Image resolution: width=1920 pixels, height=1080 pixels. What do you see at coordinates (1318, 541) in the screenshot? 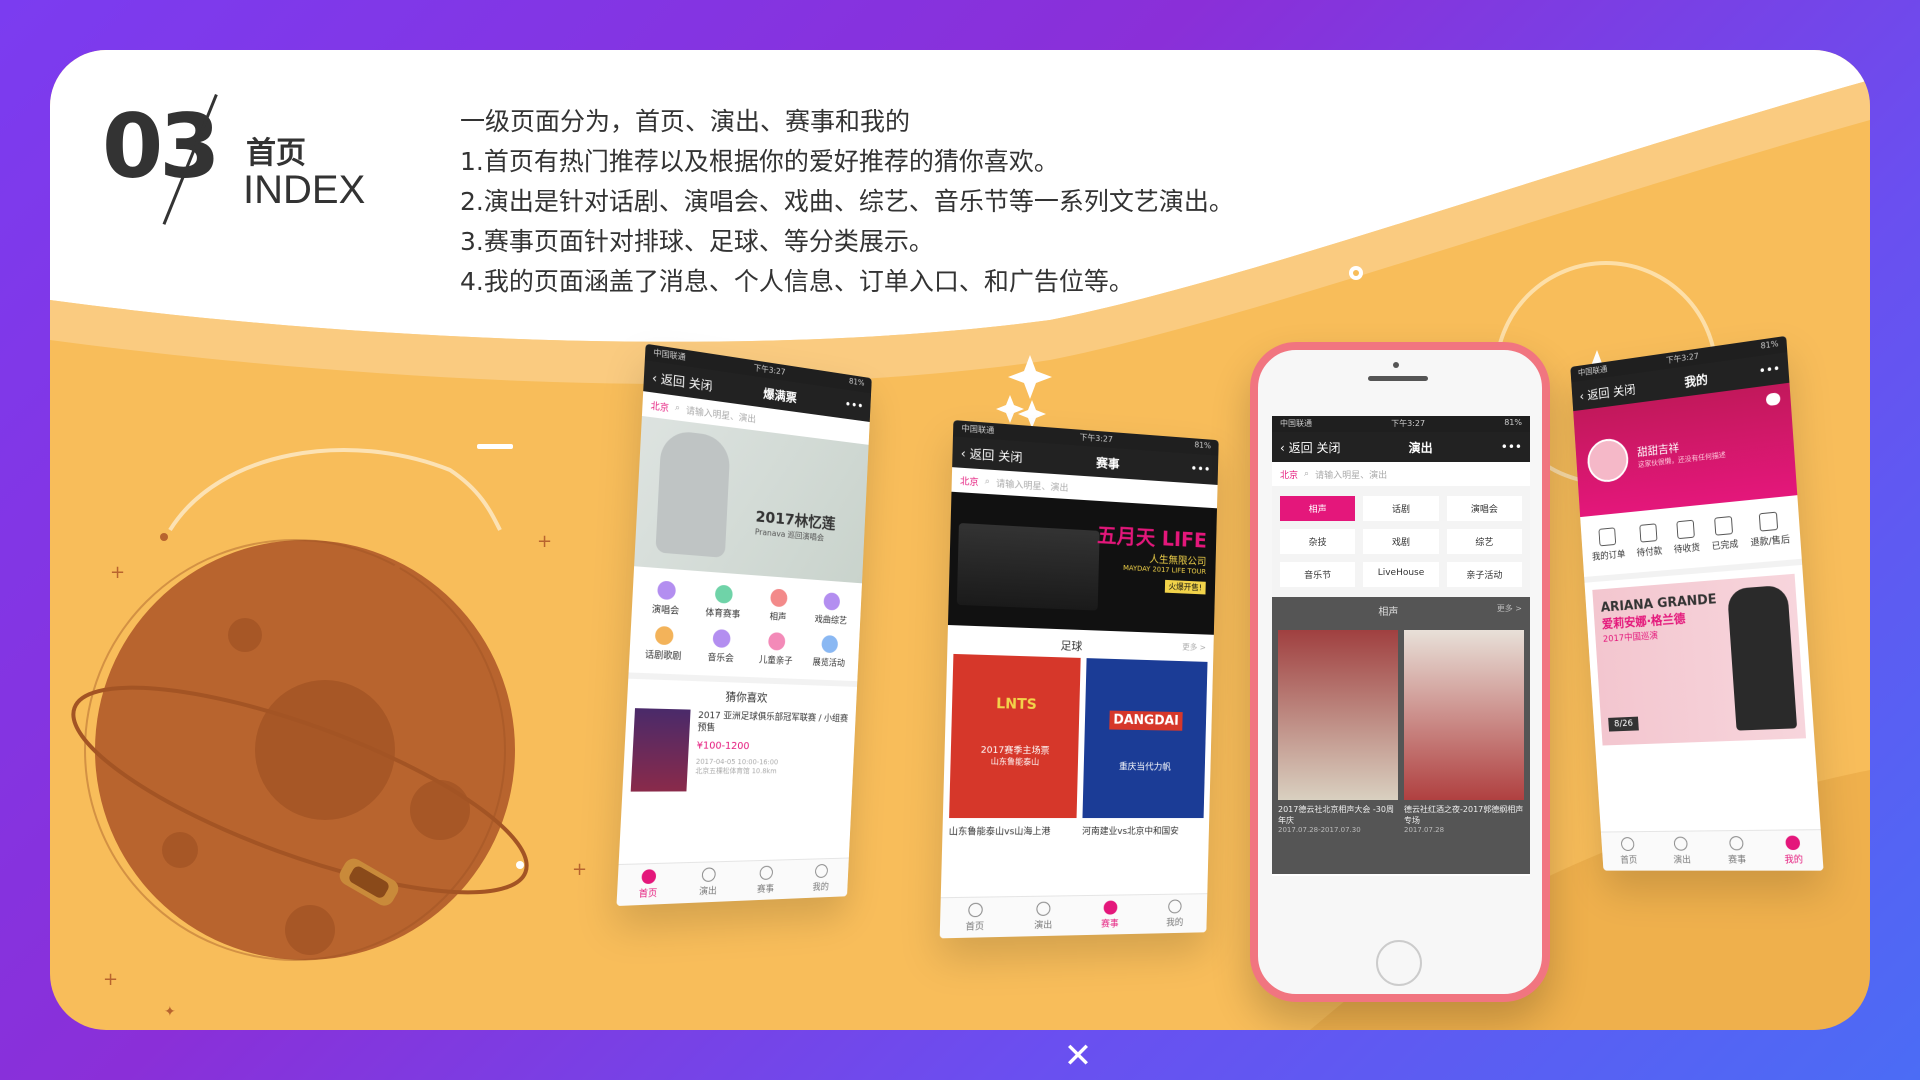
I see `genre-chip: 杂技` at bounding box center [1318, 541].